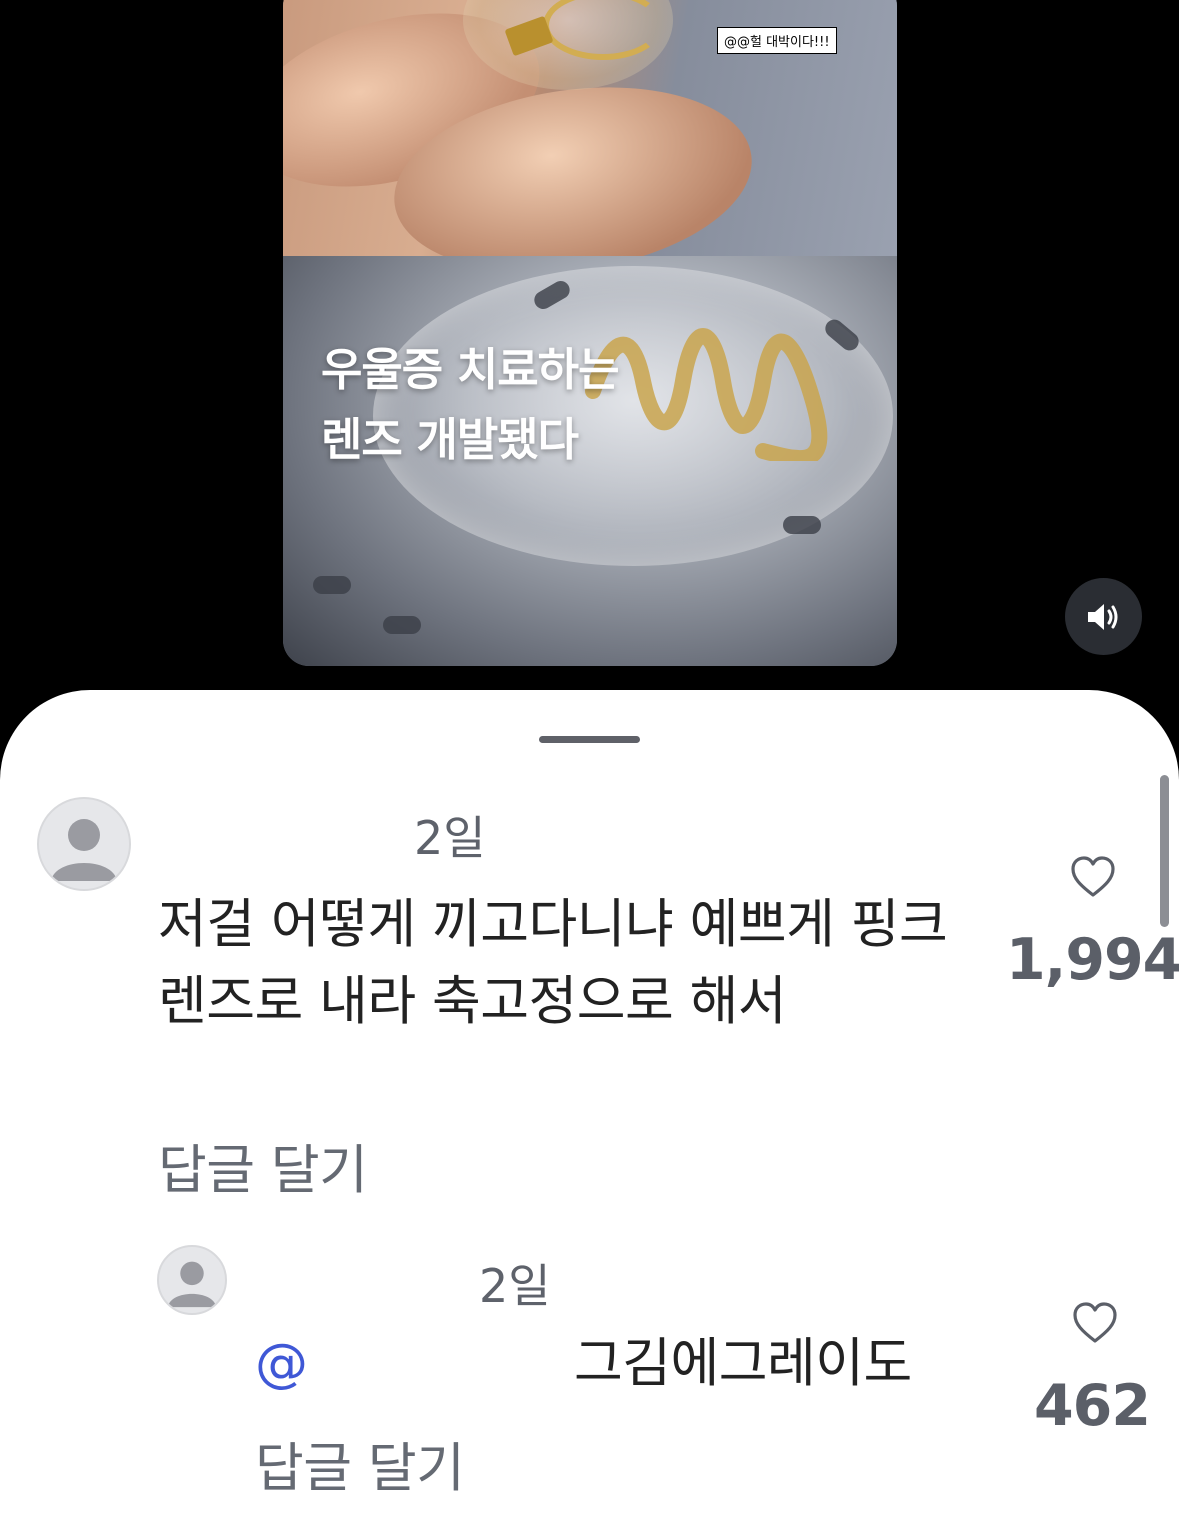  Describe the element at coordinates (706, 394) in the screenshot. I see `gold-circuit-icon` at that location.